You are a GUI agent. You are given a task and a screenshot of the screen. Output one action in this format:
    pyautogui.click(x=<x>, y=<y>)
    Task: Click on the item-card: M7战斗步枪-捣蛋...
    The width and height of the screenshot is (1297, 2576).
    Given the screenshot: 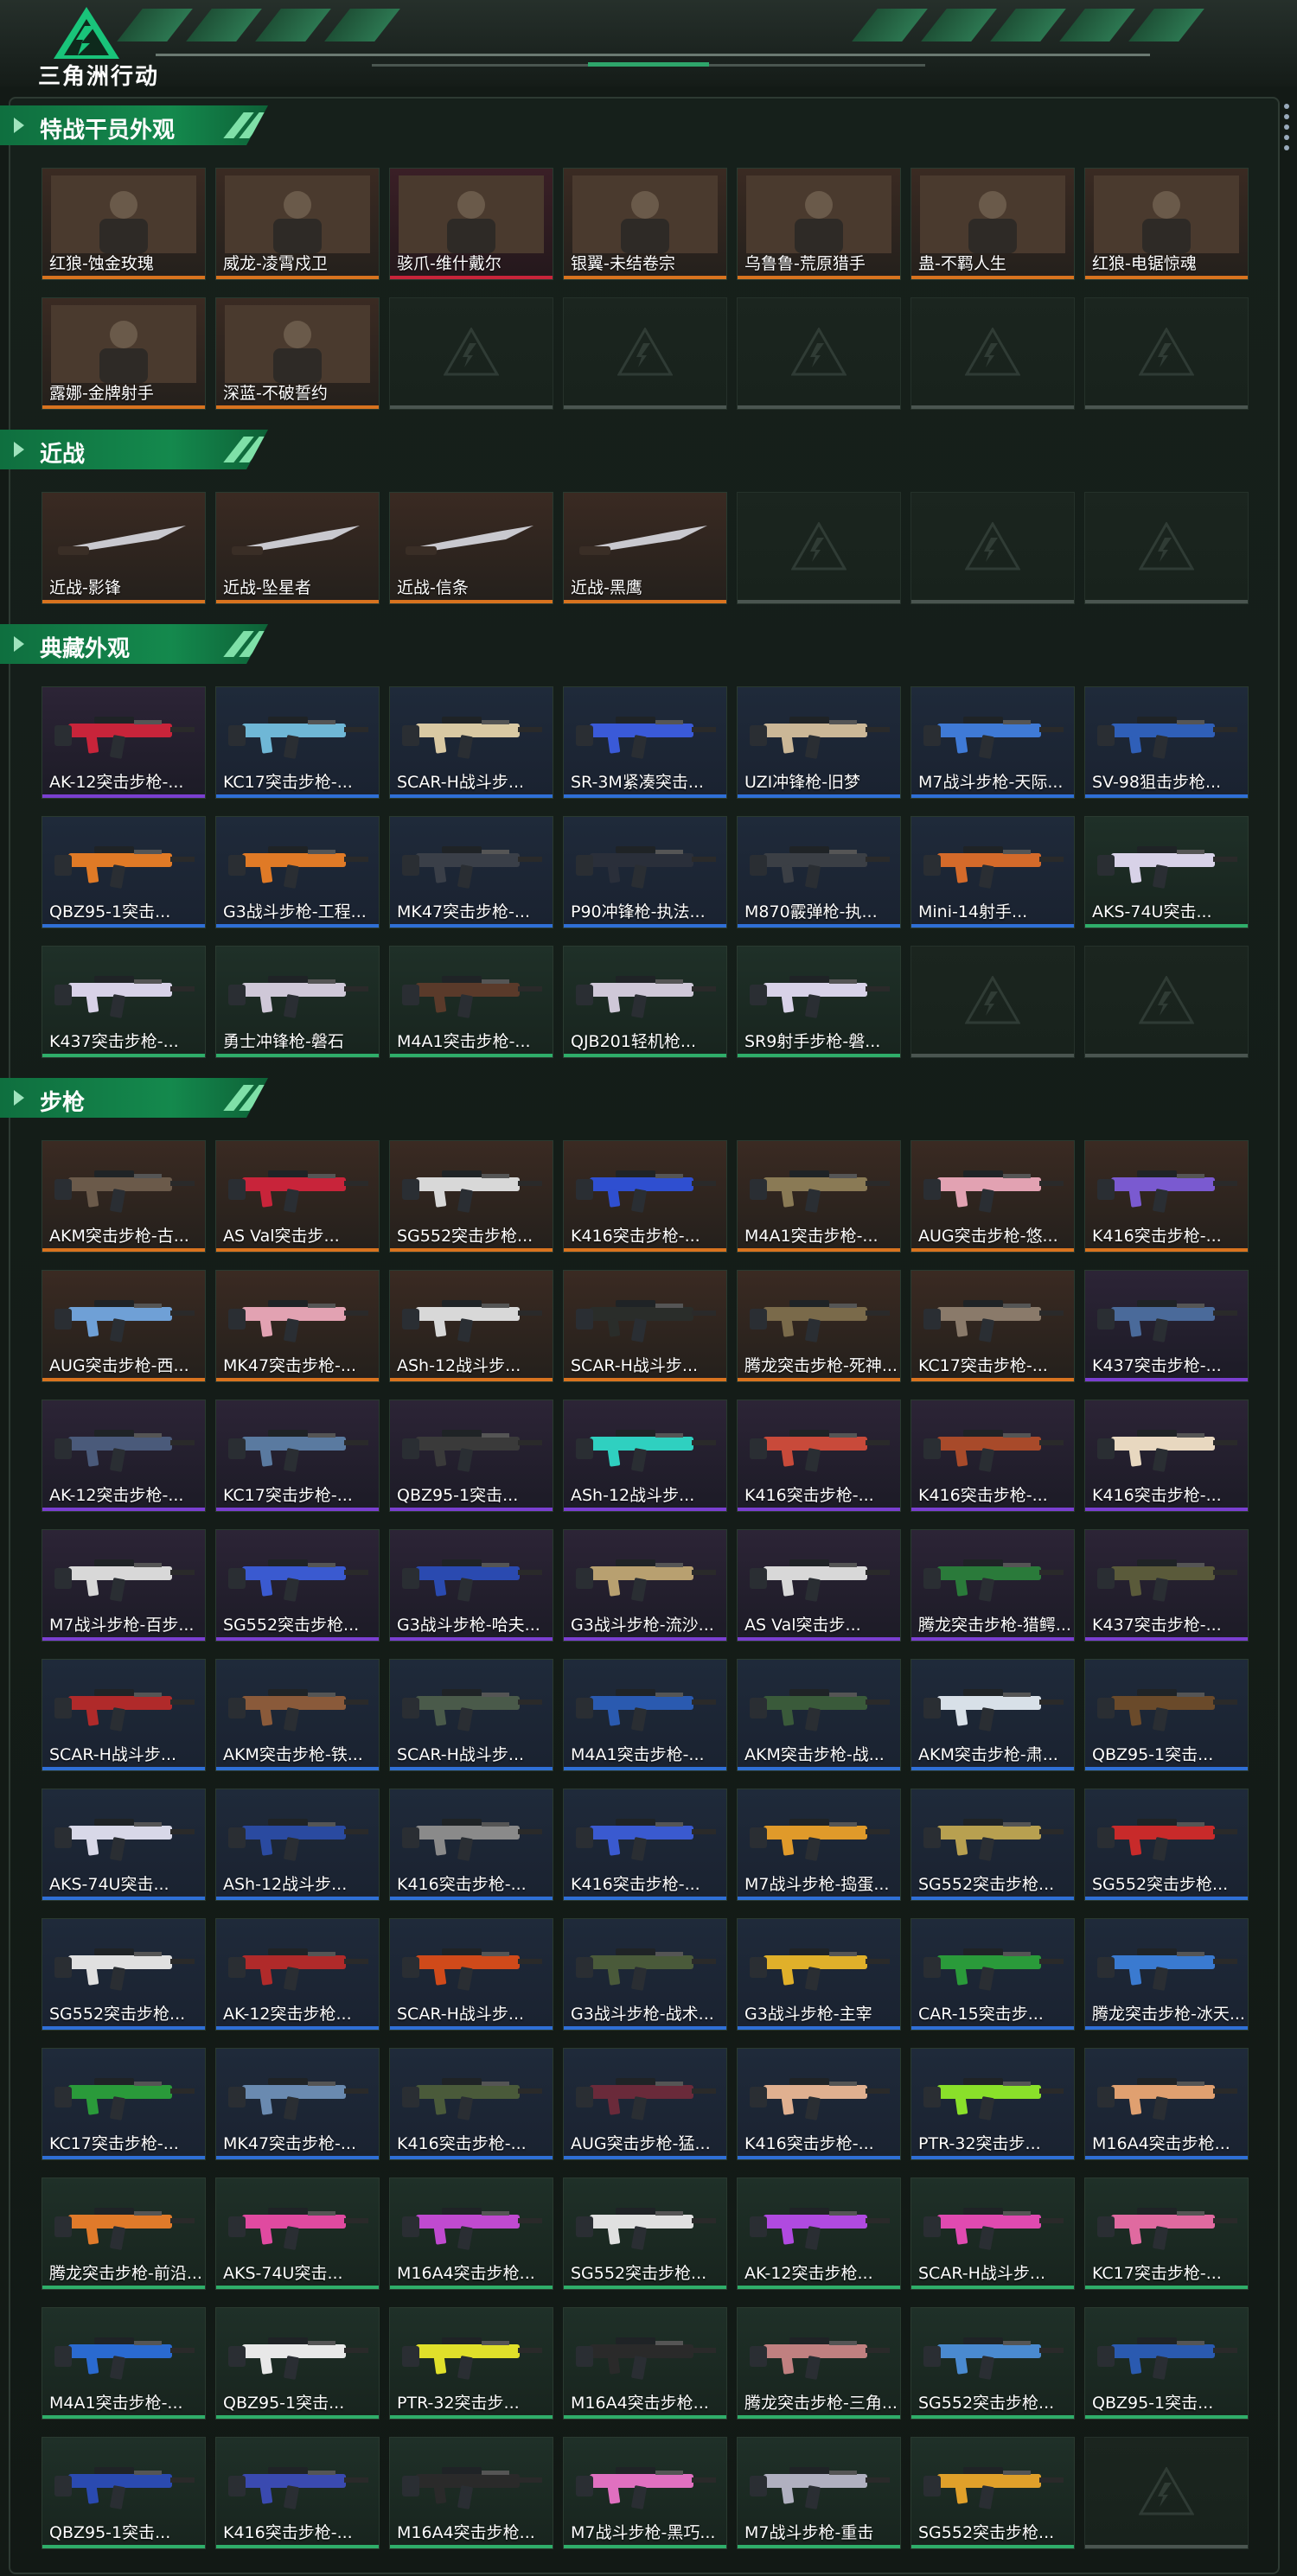 What is the action you would take?
    pyautogui.click(x=819, y=1845)
    